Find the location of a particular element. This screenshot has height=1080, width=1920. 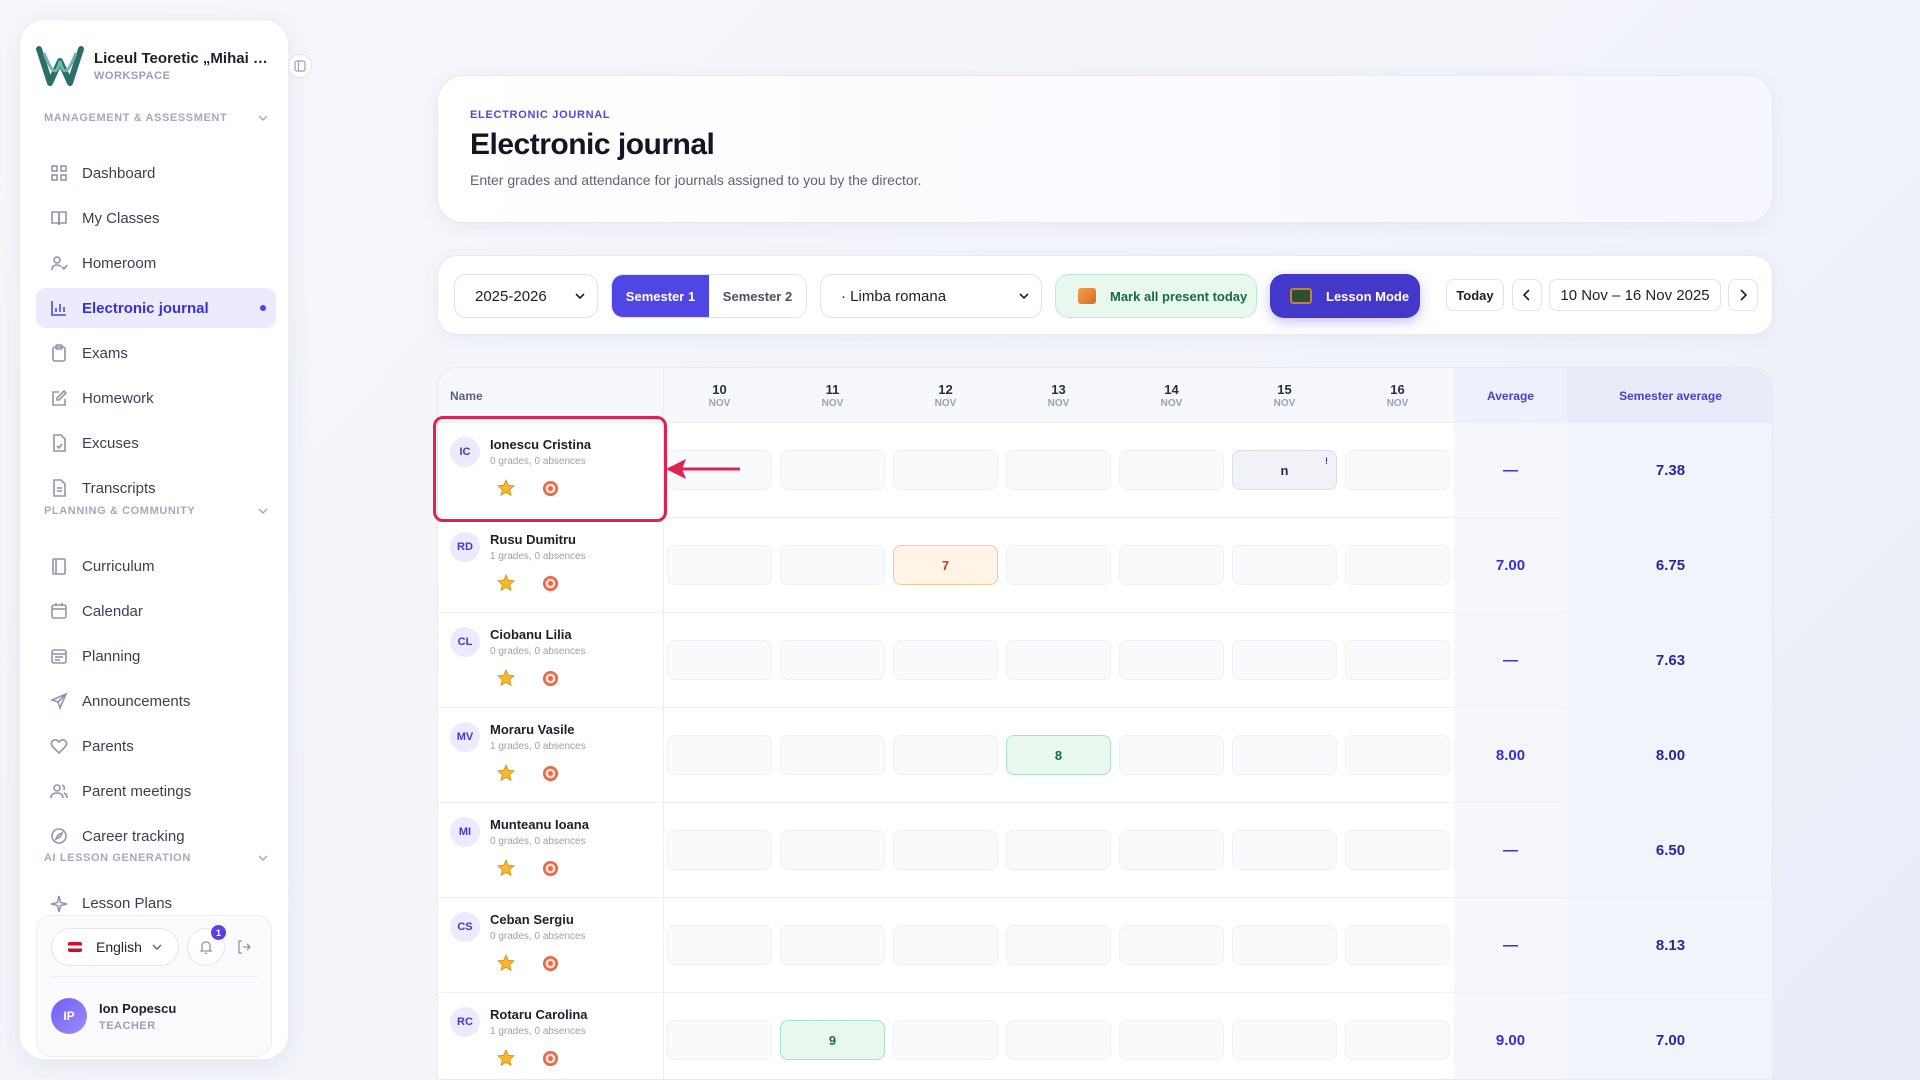

sidebar-item-transcripts: Transcripts is located at coordinates (156, 488).